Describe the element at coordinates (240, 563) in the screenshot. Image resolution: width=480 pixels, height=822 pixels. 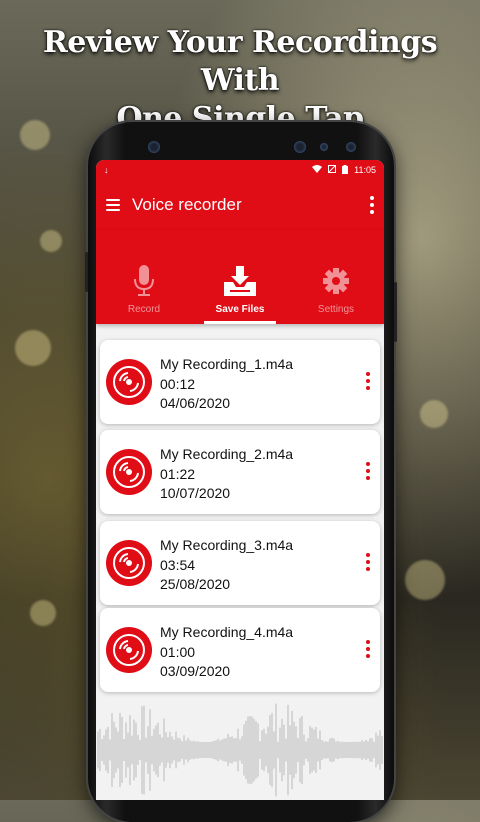
I see `recording-card: My Recording_3.m4a 03:54 25/08/2020` at that location.